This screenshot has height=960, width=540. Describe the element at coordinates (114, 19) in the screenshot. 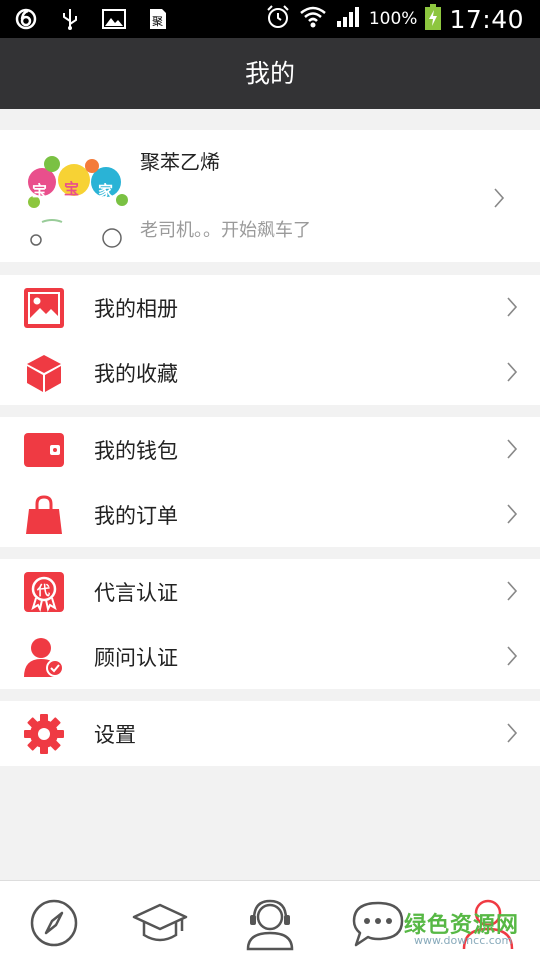

I see `image-icon` at that location.